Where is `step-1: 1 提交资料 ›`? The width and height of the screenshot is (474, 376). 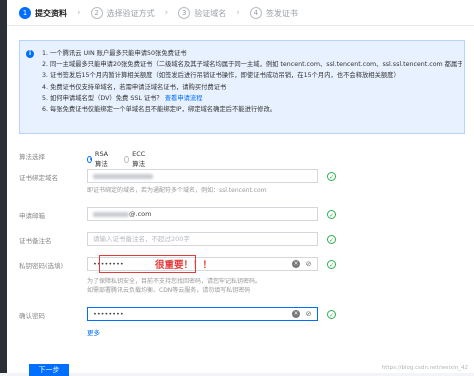
step-1: 1 提交资料 › is located at coordinates (55, 13).